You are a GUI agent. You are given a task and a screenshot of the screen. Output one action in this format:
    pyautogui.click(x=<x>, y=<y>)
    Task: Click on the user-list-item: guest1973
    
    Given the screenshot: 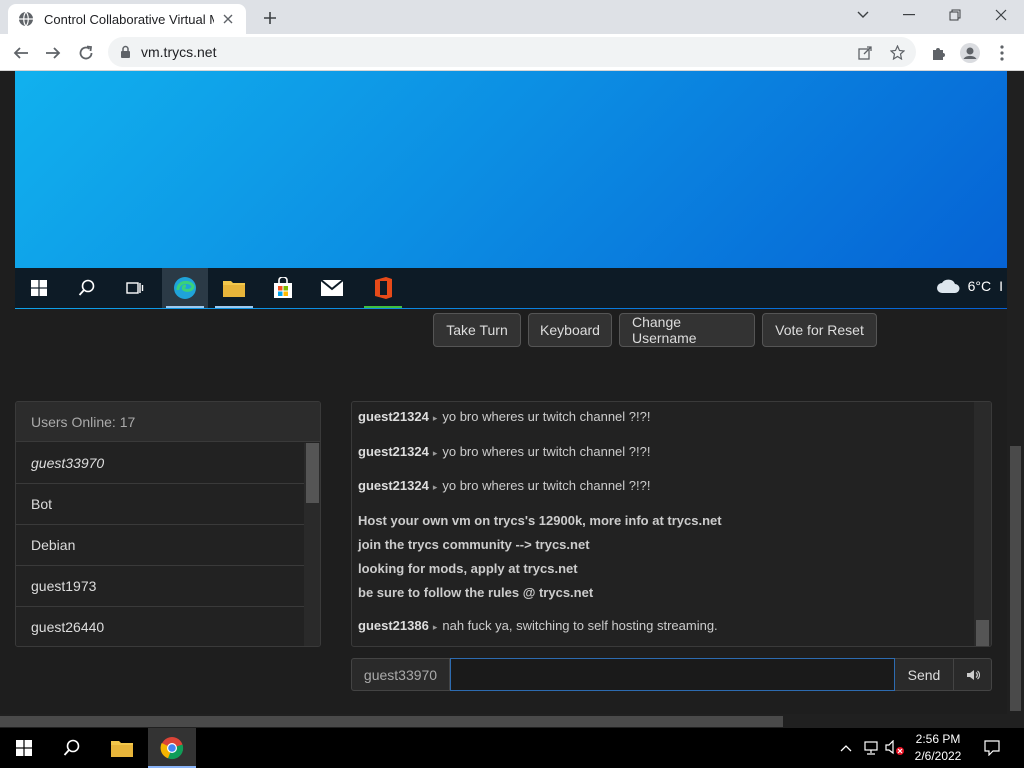 What is the action you would take?
    pyautogui.click(x=160, y=586)
    